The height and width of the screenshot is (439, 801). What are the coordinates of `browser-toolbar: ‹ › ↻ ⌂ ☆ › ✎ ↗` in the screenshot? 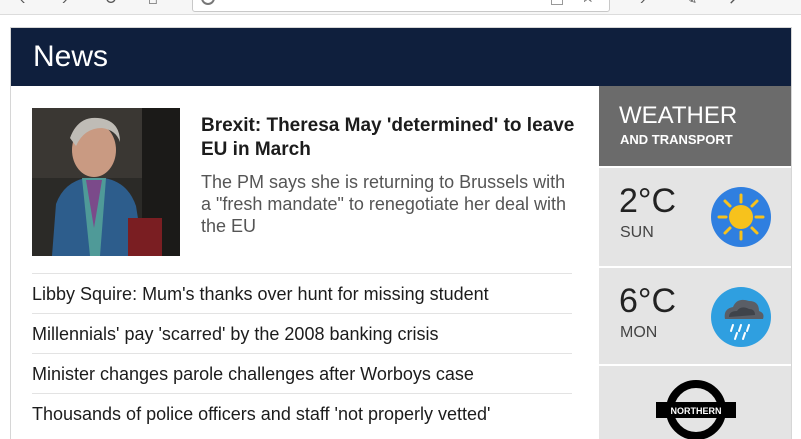 It's located at (400, 7).